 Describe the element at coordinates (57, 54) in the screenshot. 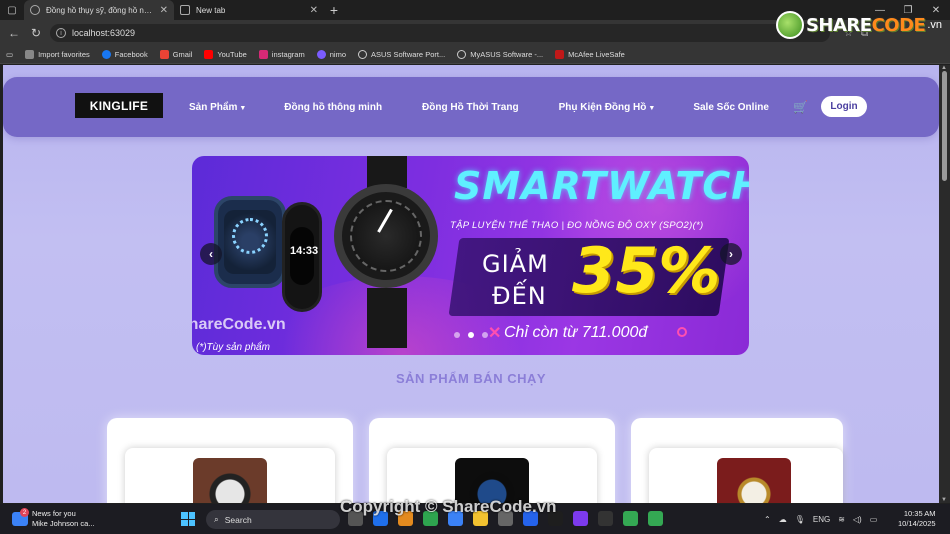

I see `bookmark-import-favorites: Import favorites` at that location.